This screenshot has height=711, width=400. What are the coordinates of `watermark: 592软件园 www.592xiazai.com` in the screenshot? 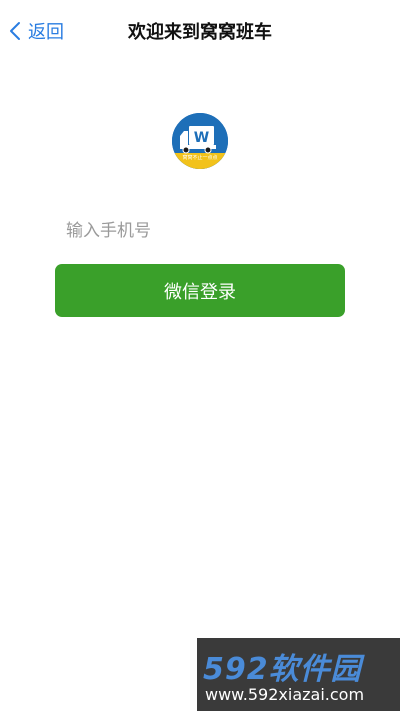 It's located at (298, 674).